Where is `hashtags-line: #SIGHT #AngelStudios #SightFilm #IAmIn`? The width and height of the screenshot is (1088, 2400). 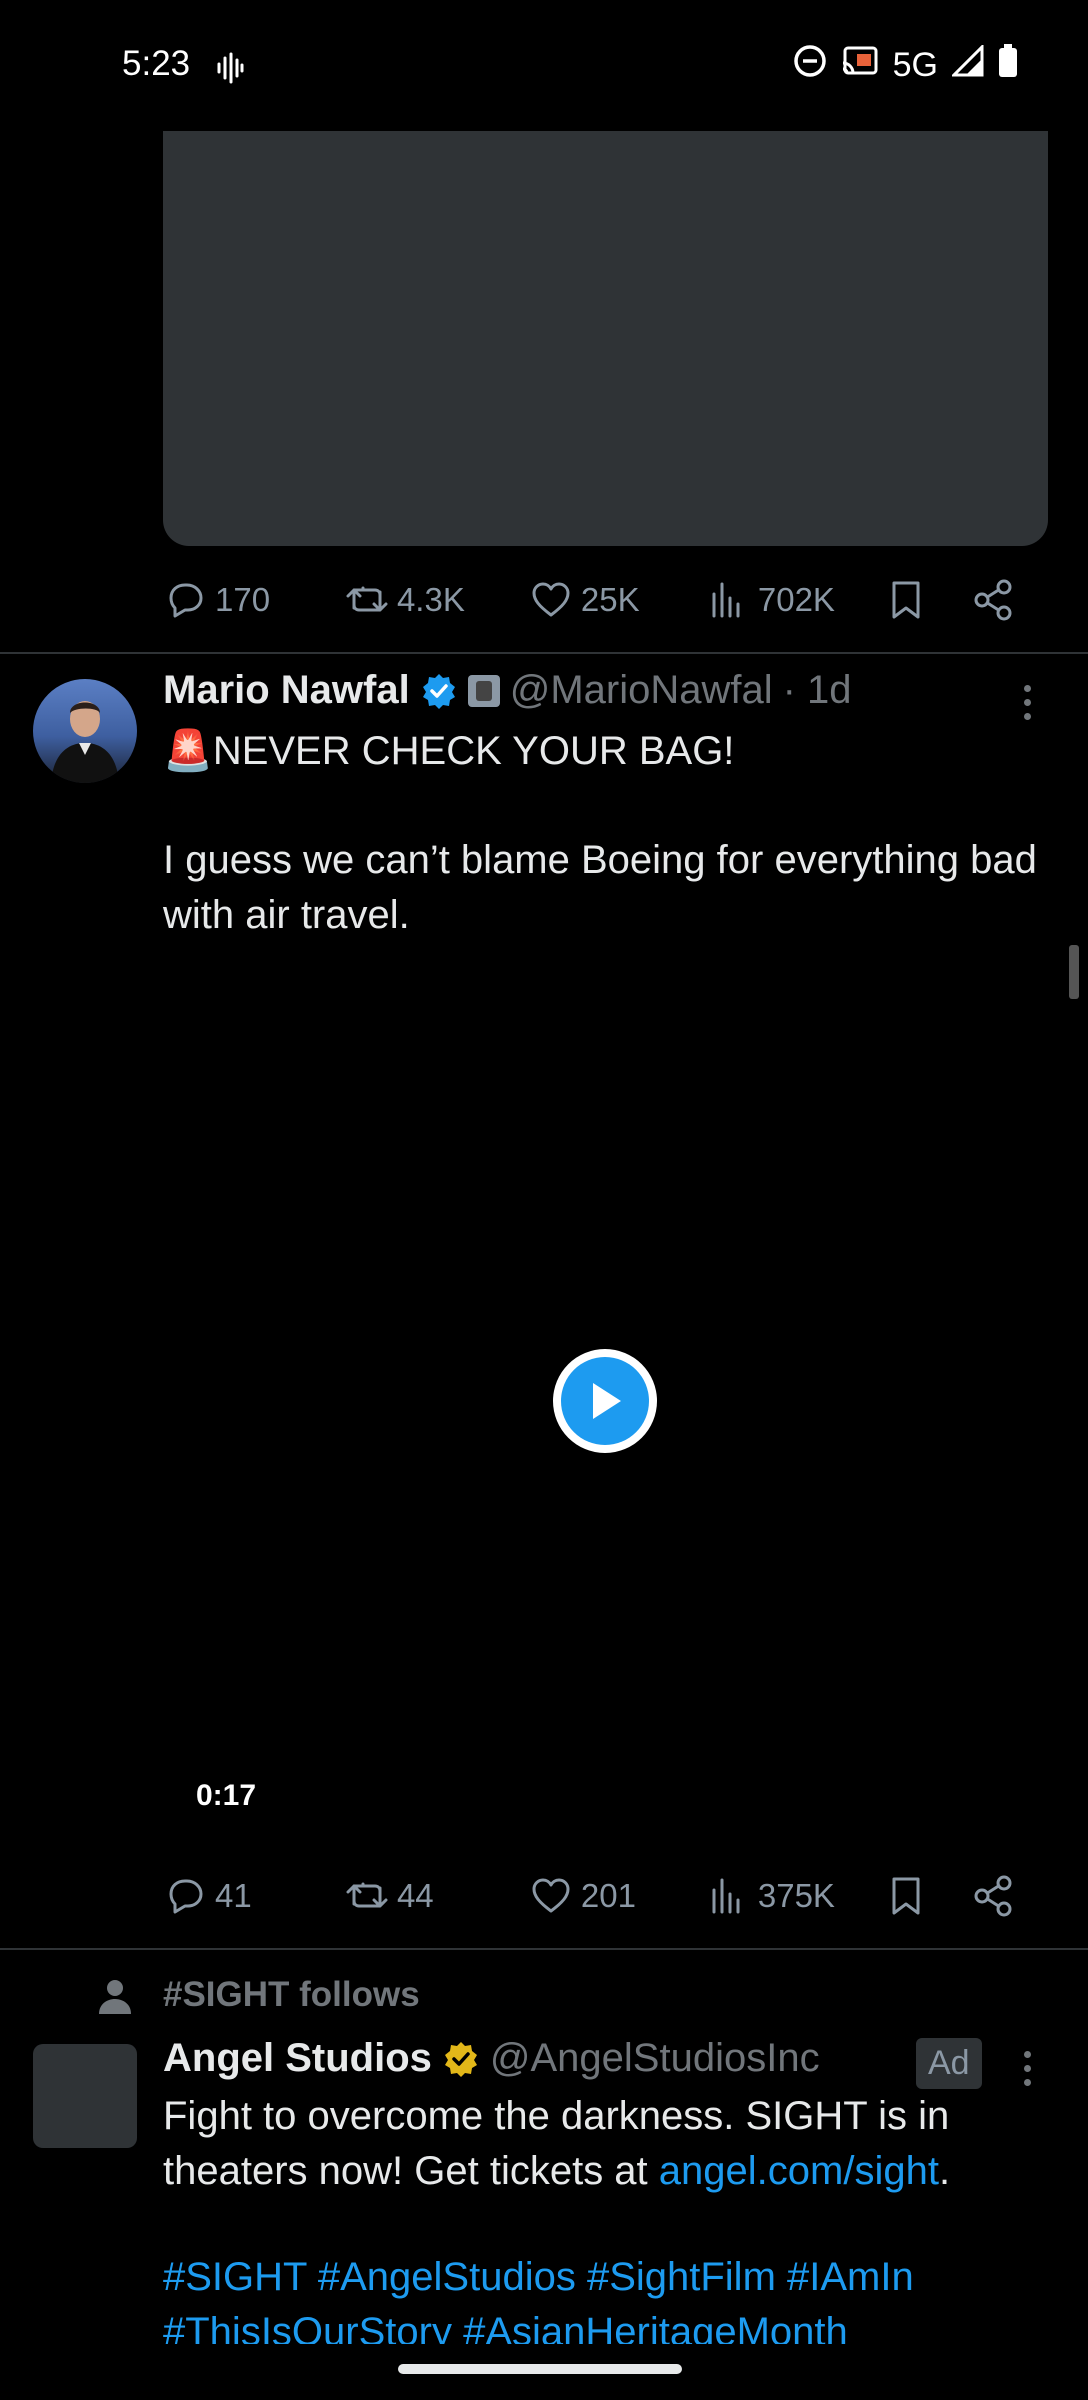
hashtags-line: #SIGHT #AngelStudios #SightFilm #IAmIn is located at coordinates (538, 2277).